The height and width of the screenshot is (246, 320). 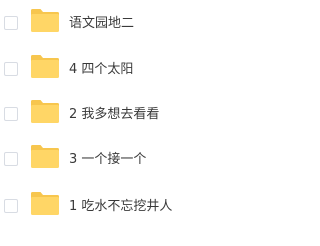 I want to click on file-row: 3 一个接一个, so click(x=133, y=160).